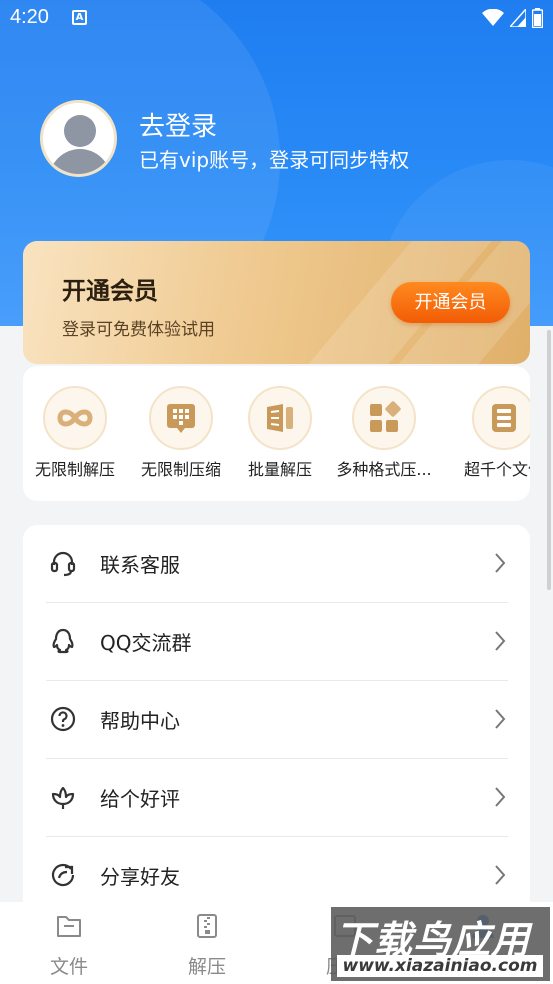  I want to click on menu-item-help-center: 帮助中心, so click(276, 719).